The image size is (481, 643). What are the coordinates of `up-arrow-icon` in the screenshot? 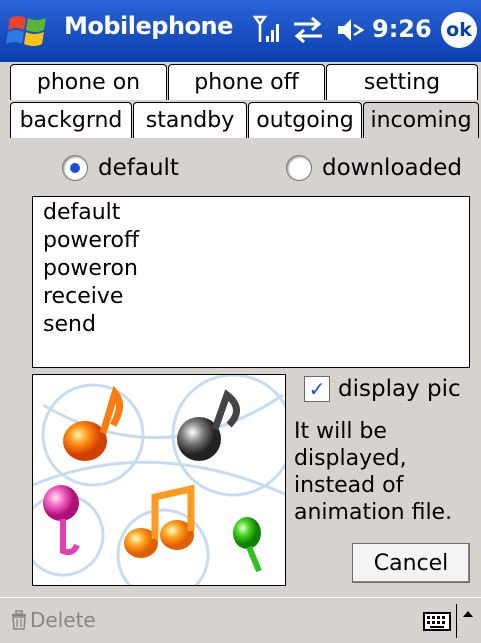 It's located at (468, 614).